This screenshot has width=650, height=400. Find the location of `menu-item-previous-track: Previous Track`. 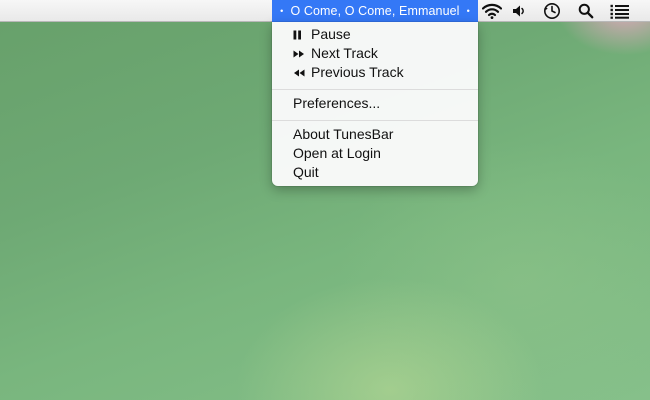

menu-item-previous-track: Previous Track is located at coordinates (375, 72).